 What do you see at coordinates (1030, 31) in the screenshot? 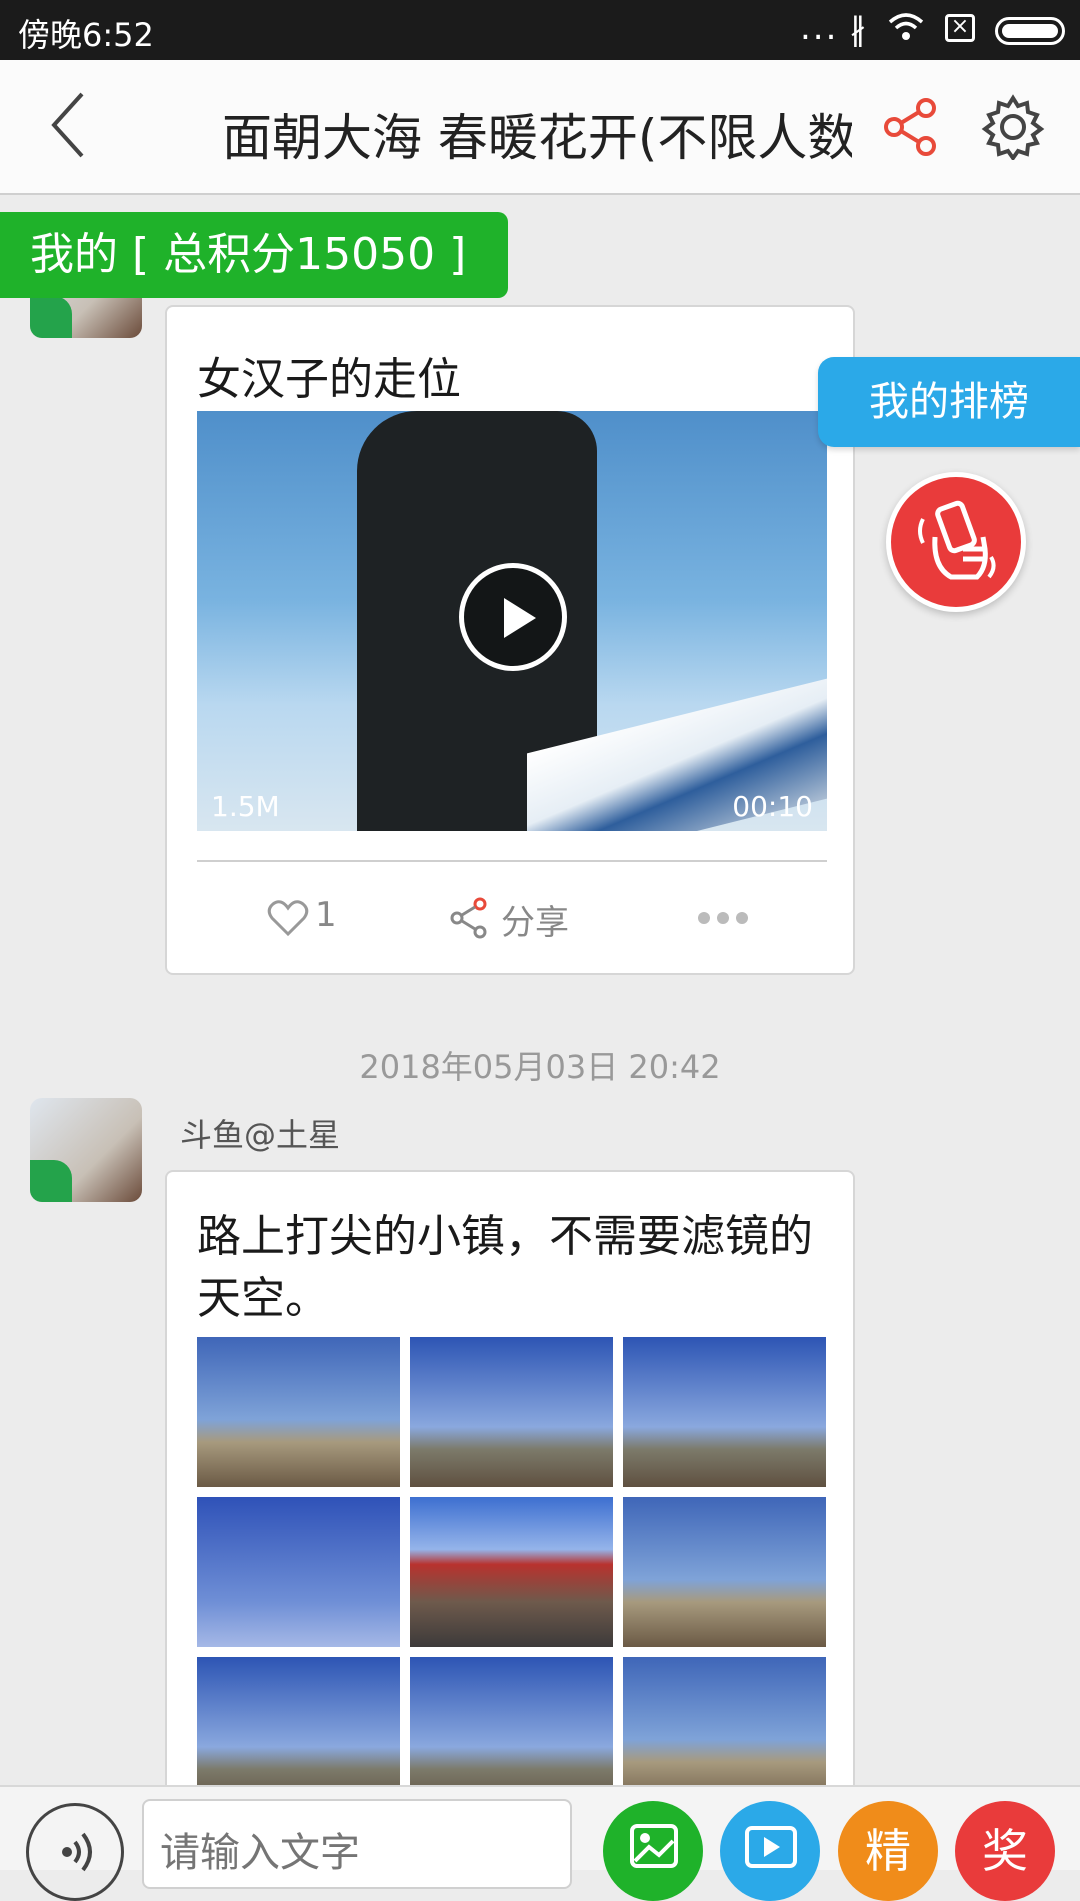
I see `battery-icon` at bounding box center [1030, 31].